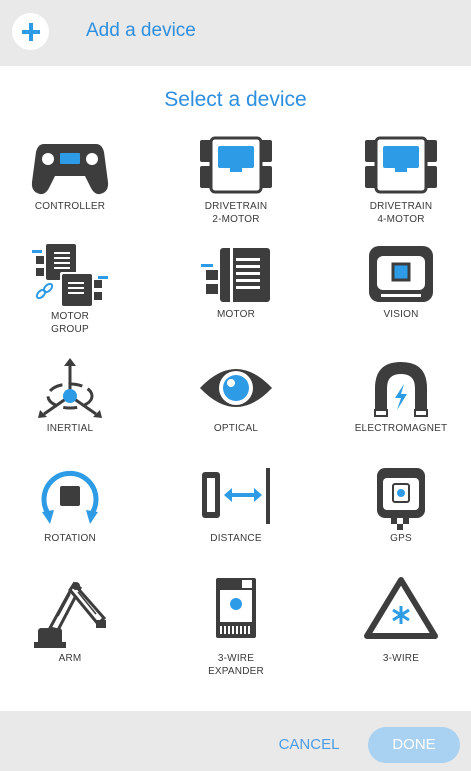  I want to click on cancel-button: CANCEL, so click(309, 745).